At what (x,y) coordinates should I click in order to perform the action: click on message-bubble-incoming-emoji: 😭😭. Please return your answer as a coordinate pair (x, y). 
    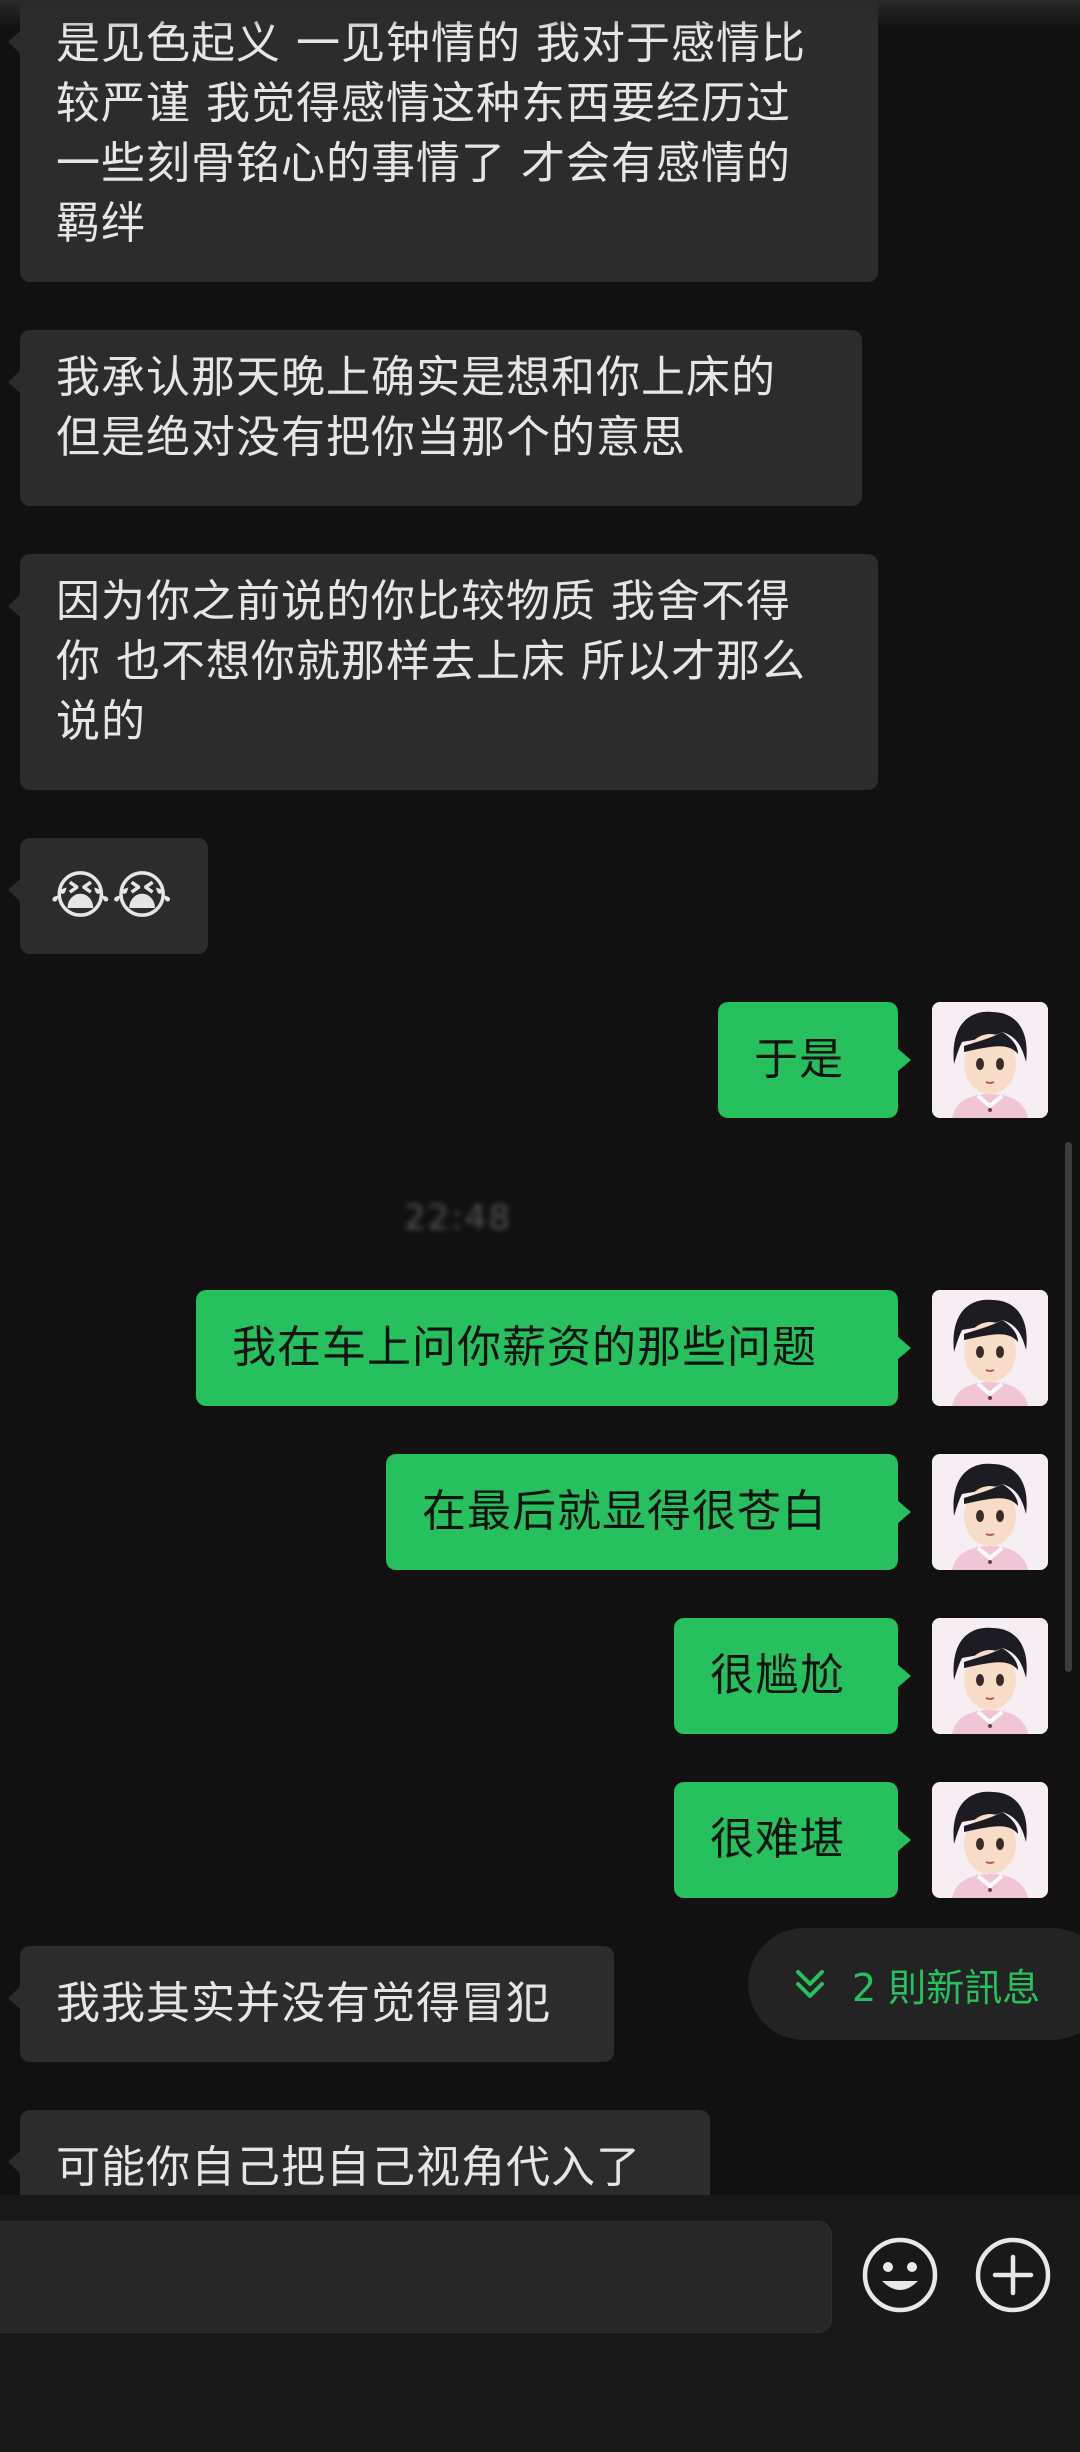
    Looking at the image, I should click on (108, 896).